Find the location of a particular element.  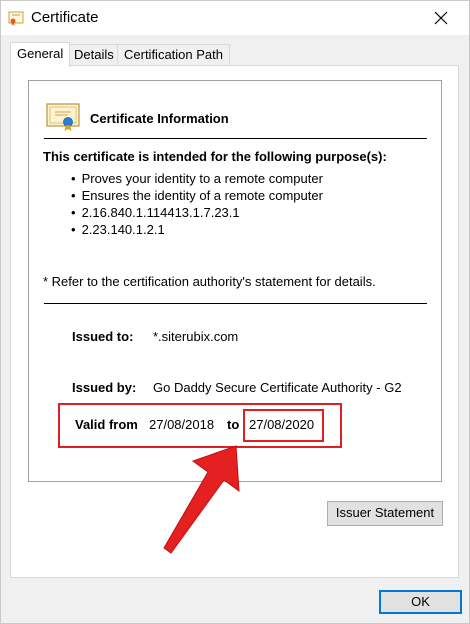

issued-by-label: Issued by: is located at coordinates (104, 387).